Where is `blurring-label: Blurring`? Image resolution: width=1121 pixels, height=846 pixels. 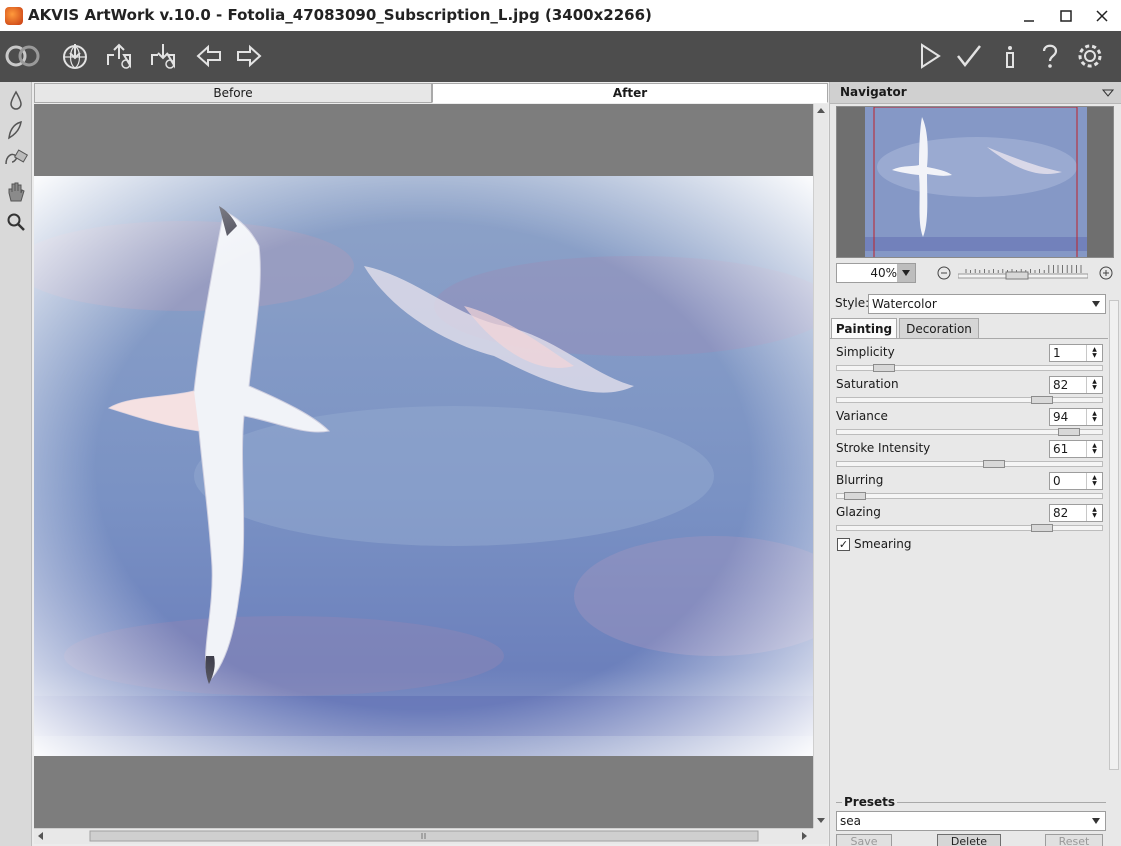
blurring-label: Blurring is located at coordinates (860, 480).